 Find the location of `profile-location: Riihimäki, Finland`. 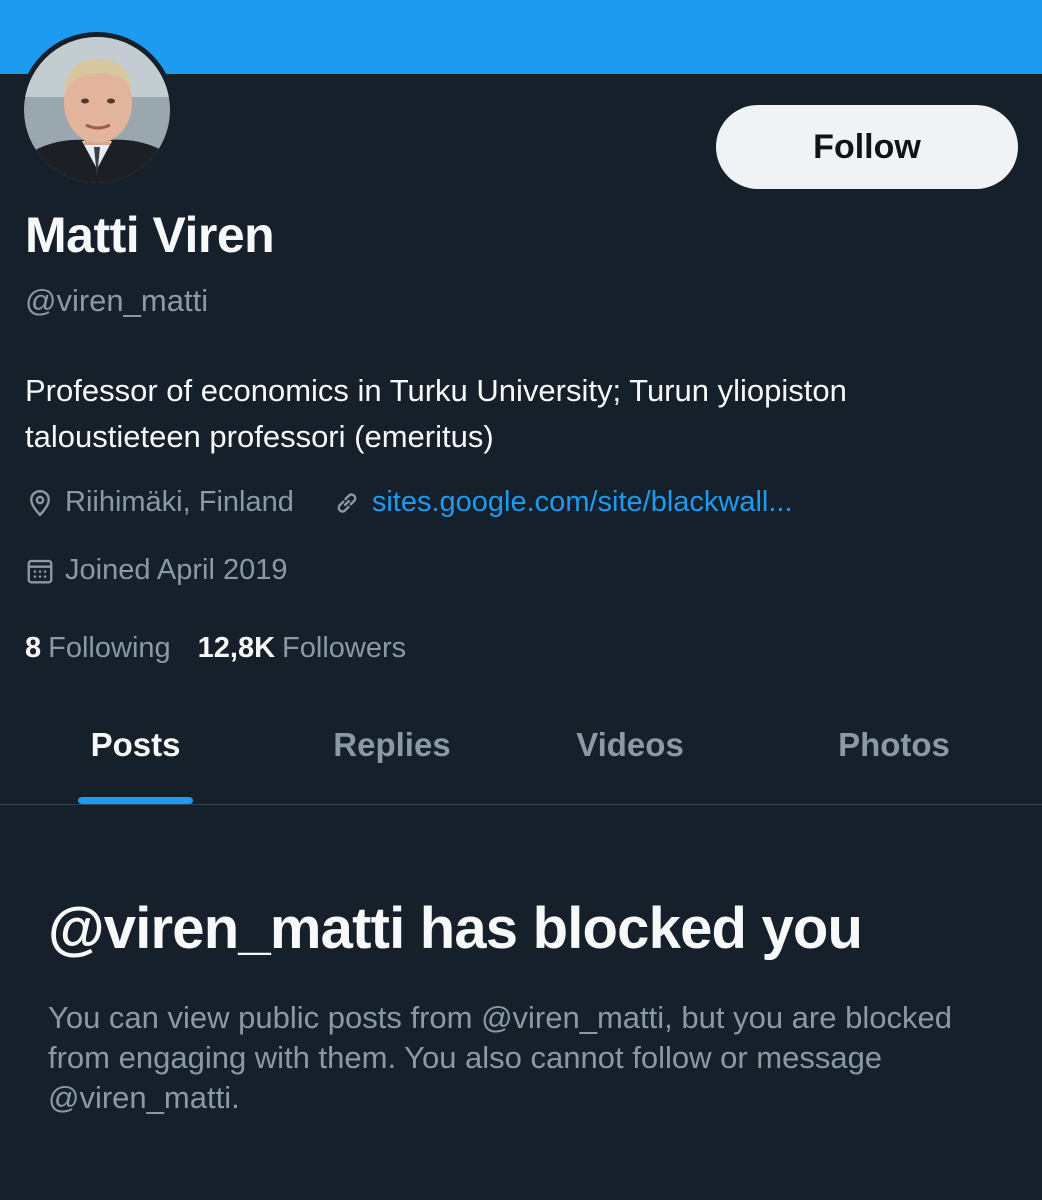

profile-location: Riihimäki, Finland is located at coordinates (179, 502).